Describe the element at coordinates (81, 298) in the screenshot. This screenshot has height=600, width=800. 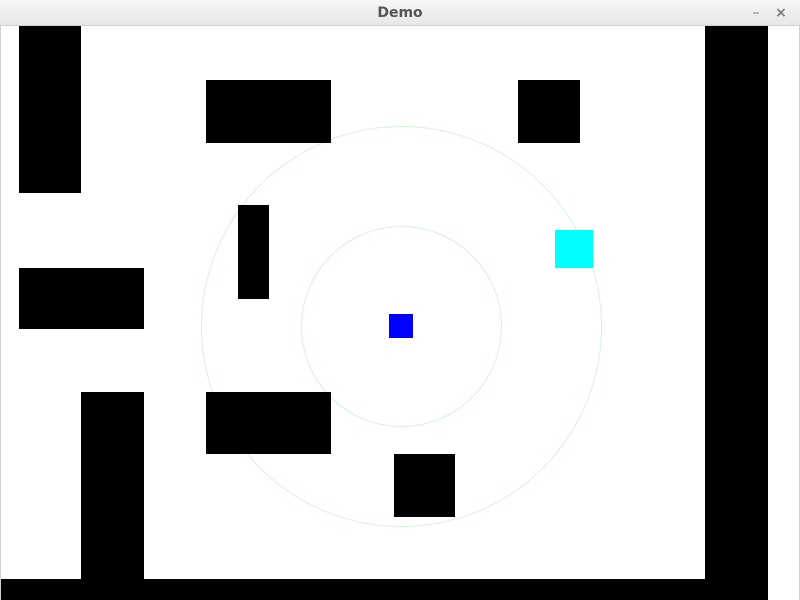
I see `wall-left-middle` at that location.